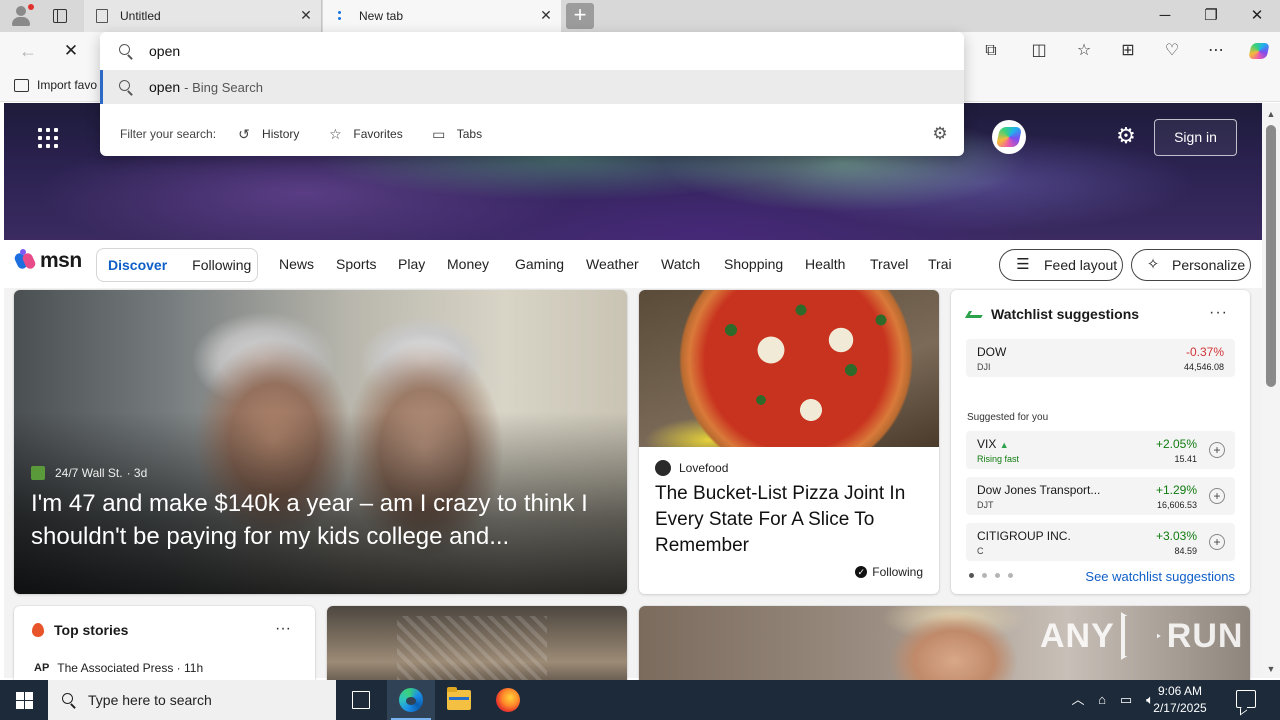 The height and width of the screenshot is (720, 1280). Describe the element at coordinates (356, 264) in the screenshot. I see `nav-sports: Sports` at that location.